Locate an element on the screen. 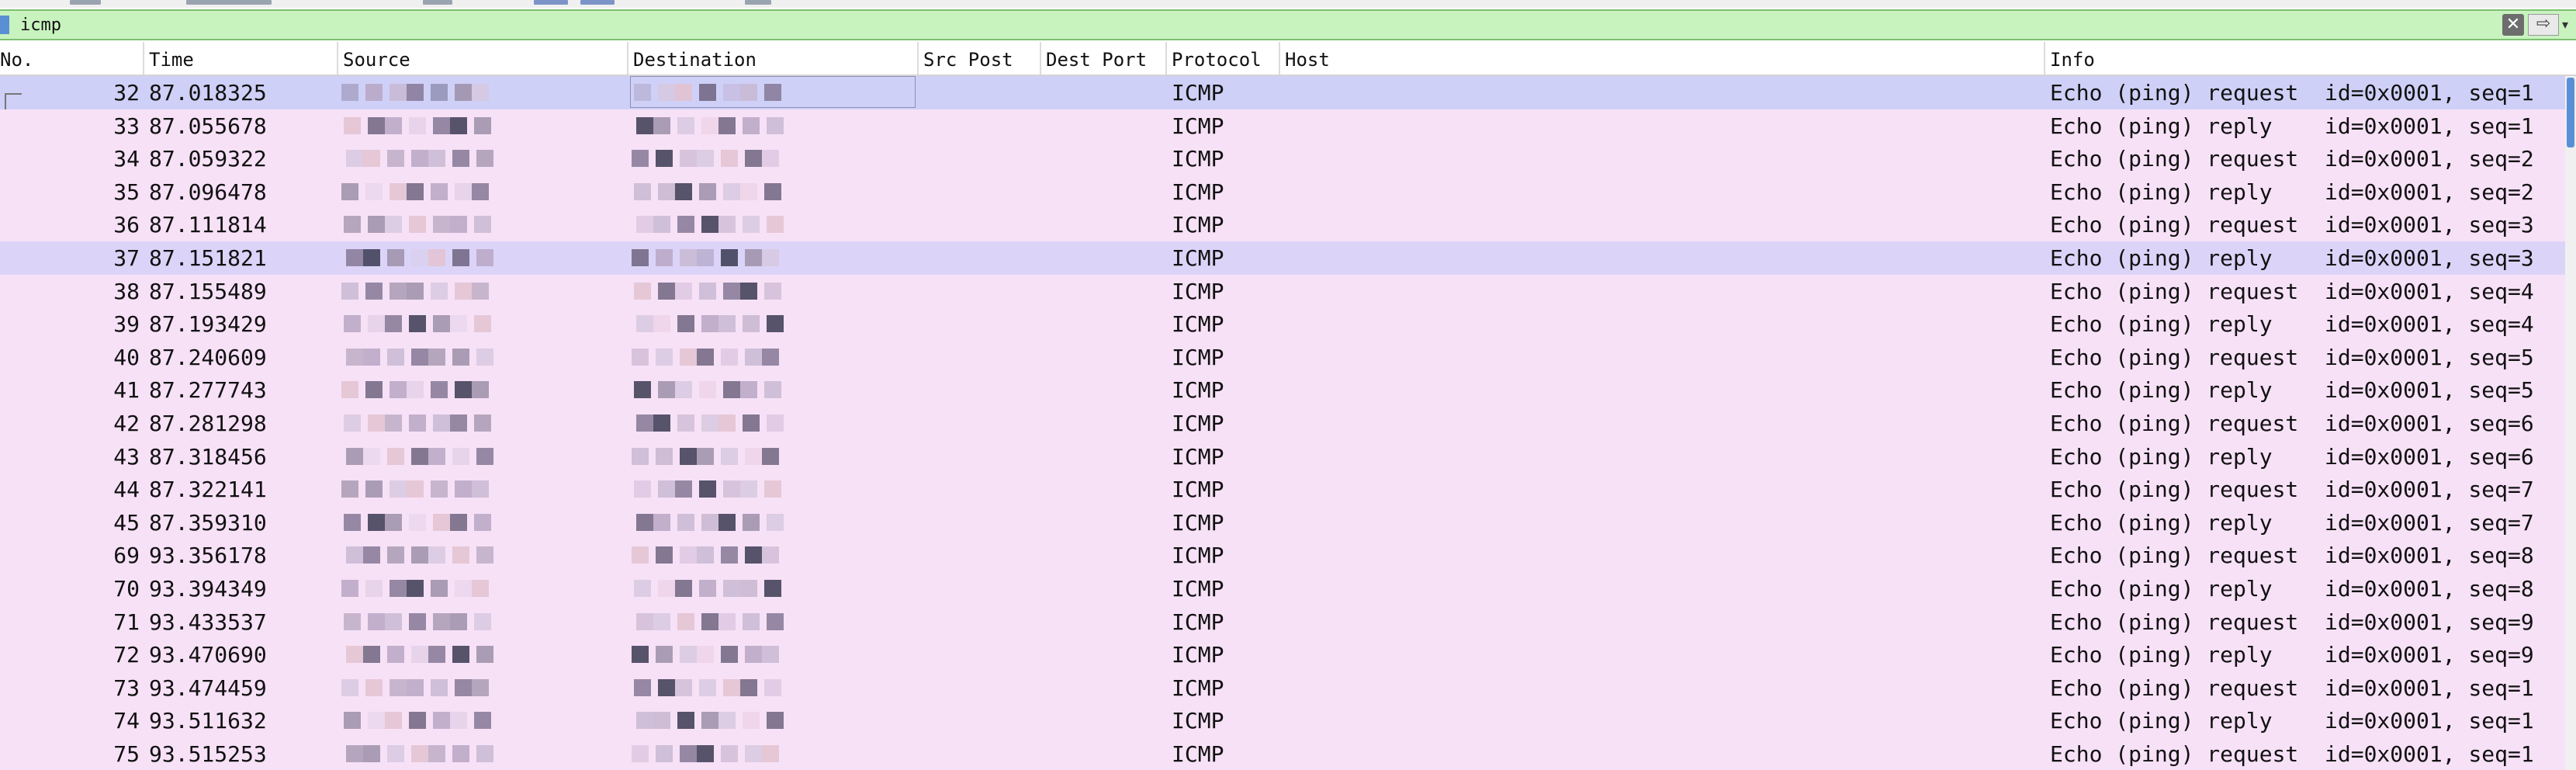 Image resolution: width=2576 pixels, height=770 pixels. display-filter-input: icmp is located at coordinates (40, 25).